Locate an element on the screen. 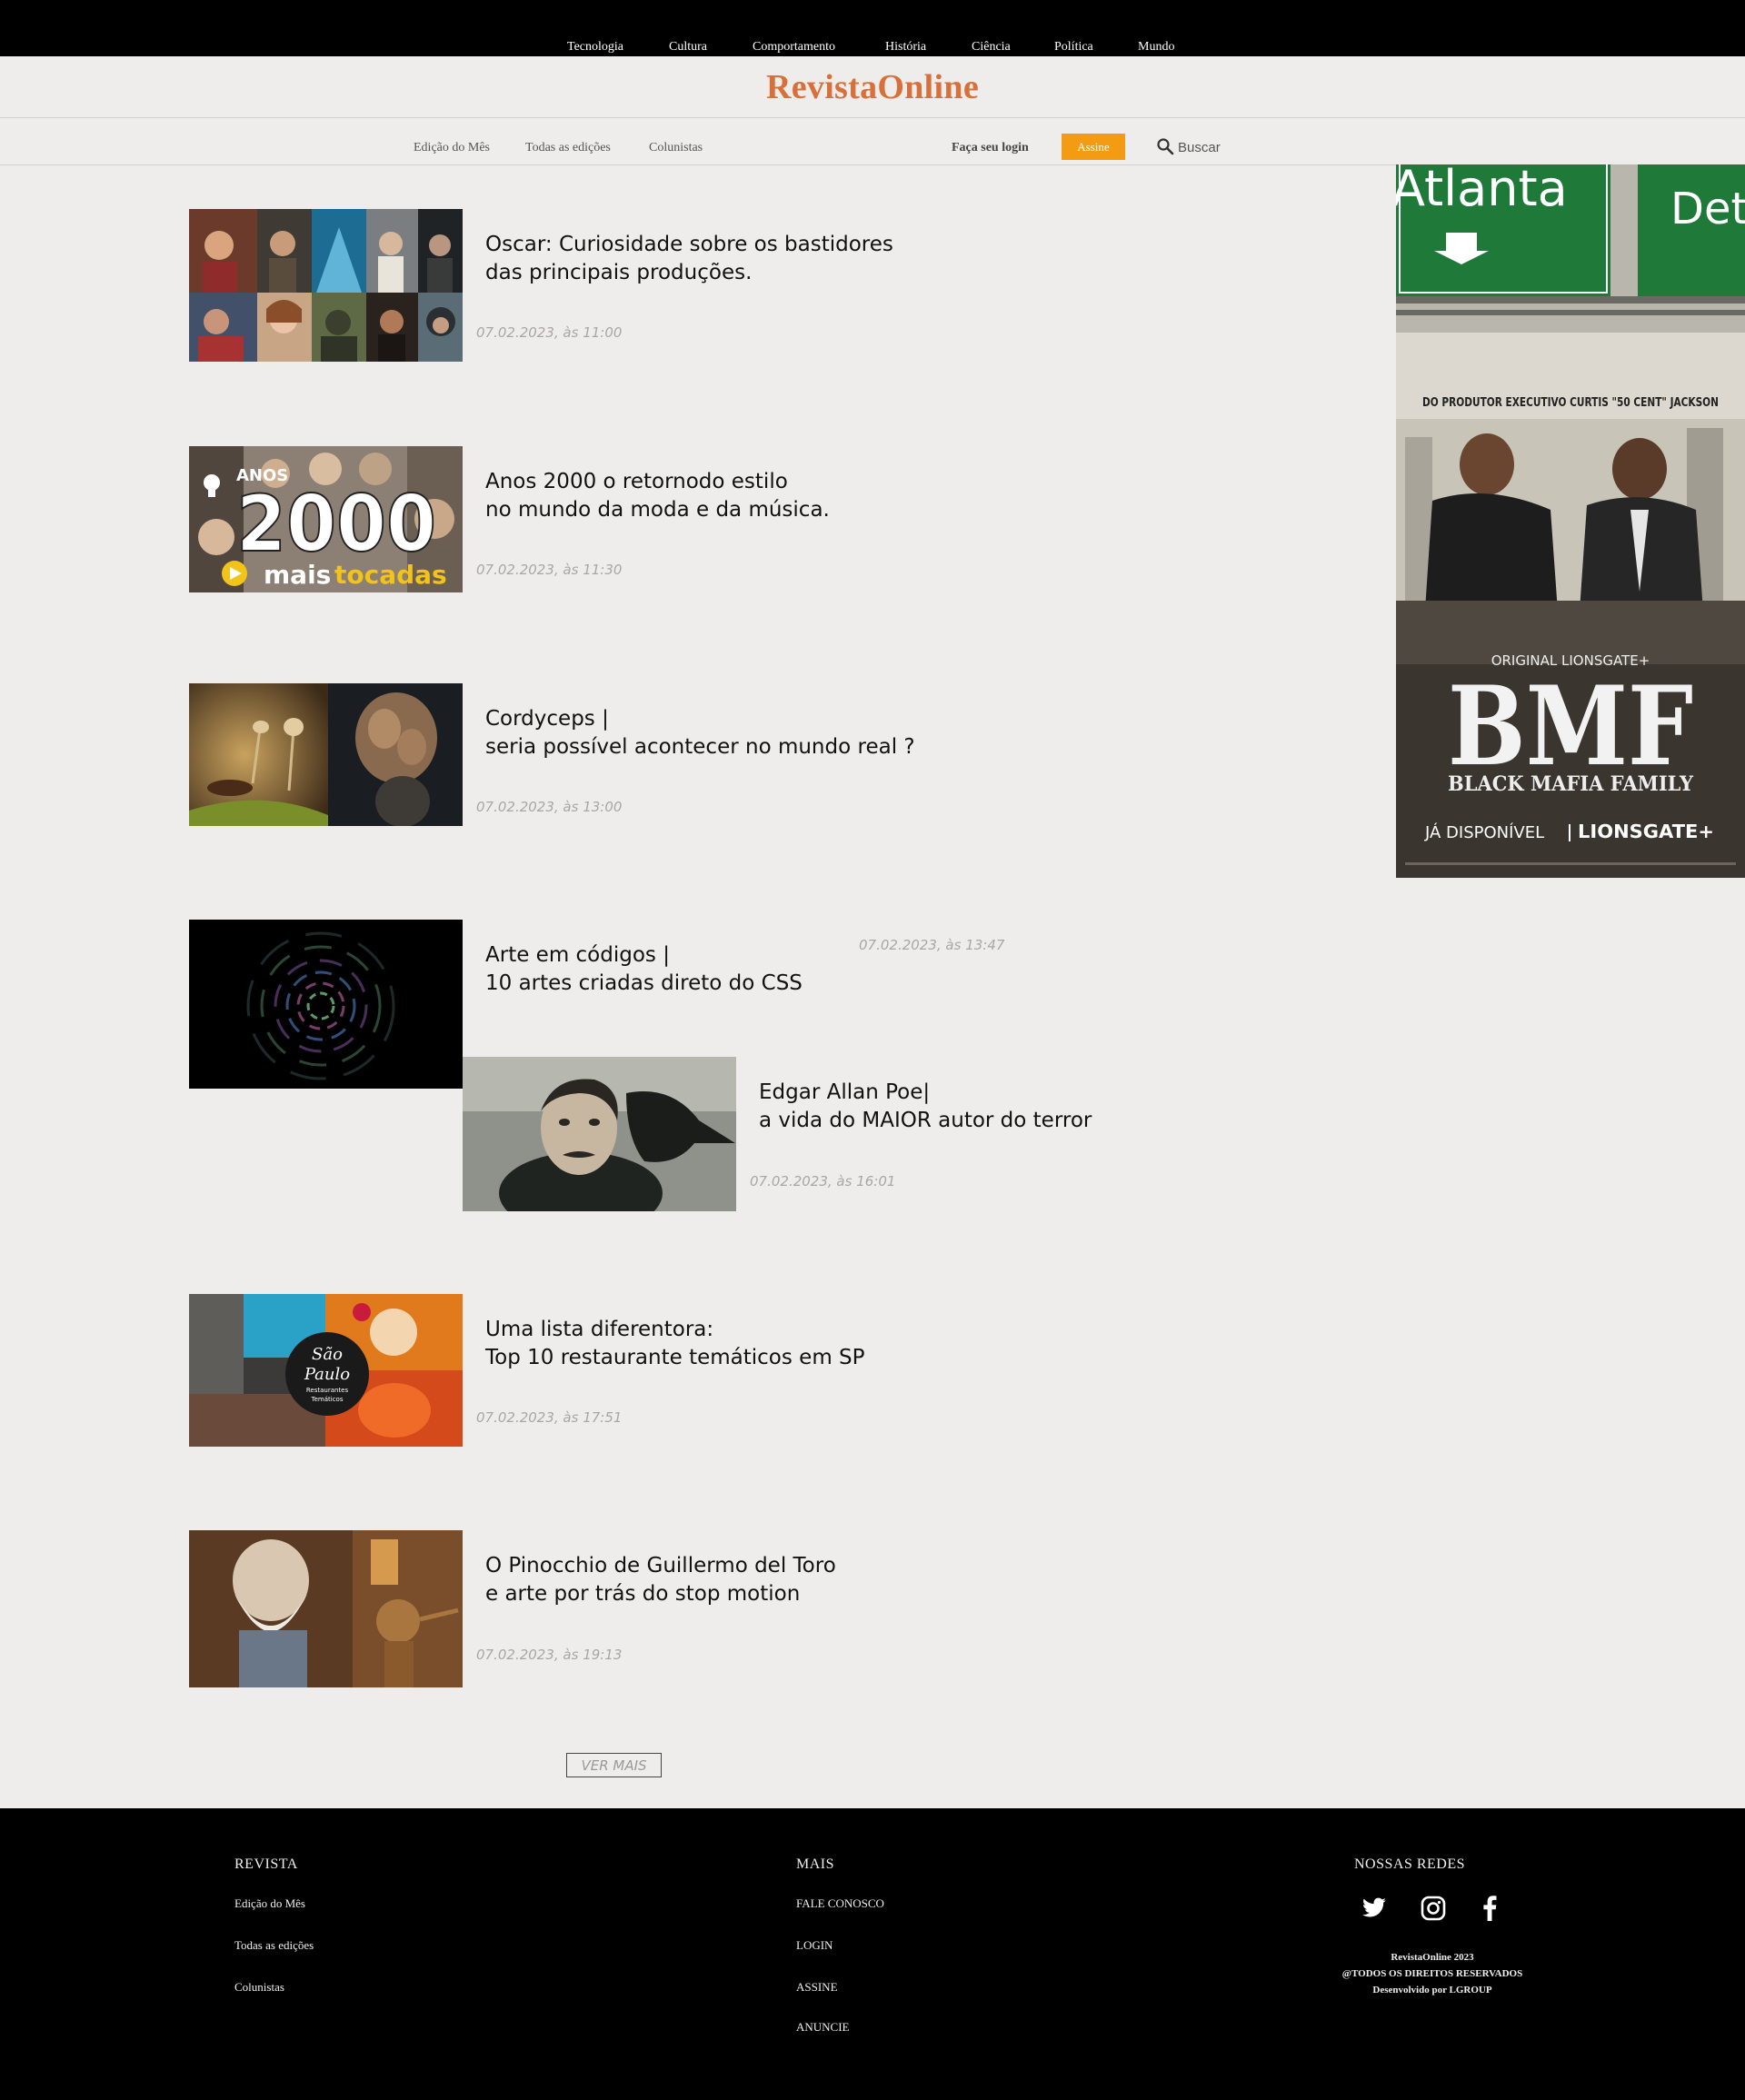  footer-nossas-redes-heading: NOSSAS REDES is located at coordinates (1410, 1864).